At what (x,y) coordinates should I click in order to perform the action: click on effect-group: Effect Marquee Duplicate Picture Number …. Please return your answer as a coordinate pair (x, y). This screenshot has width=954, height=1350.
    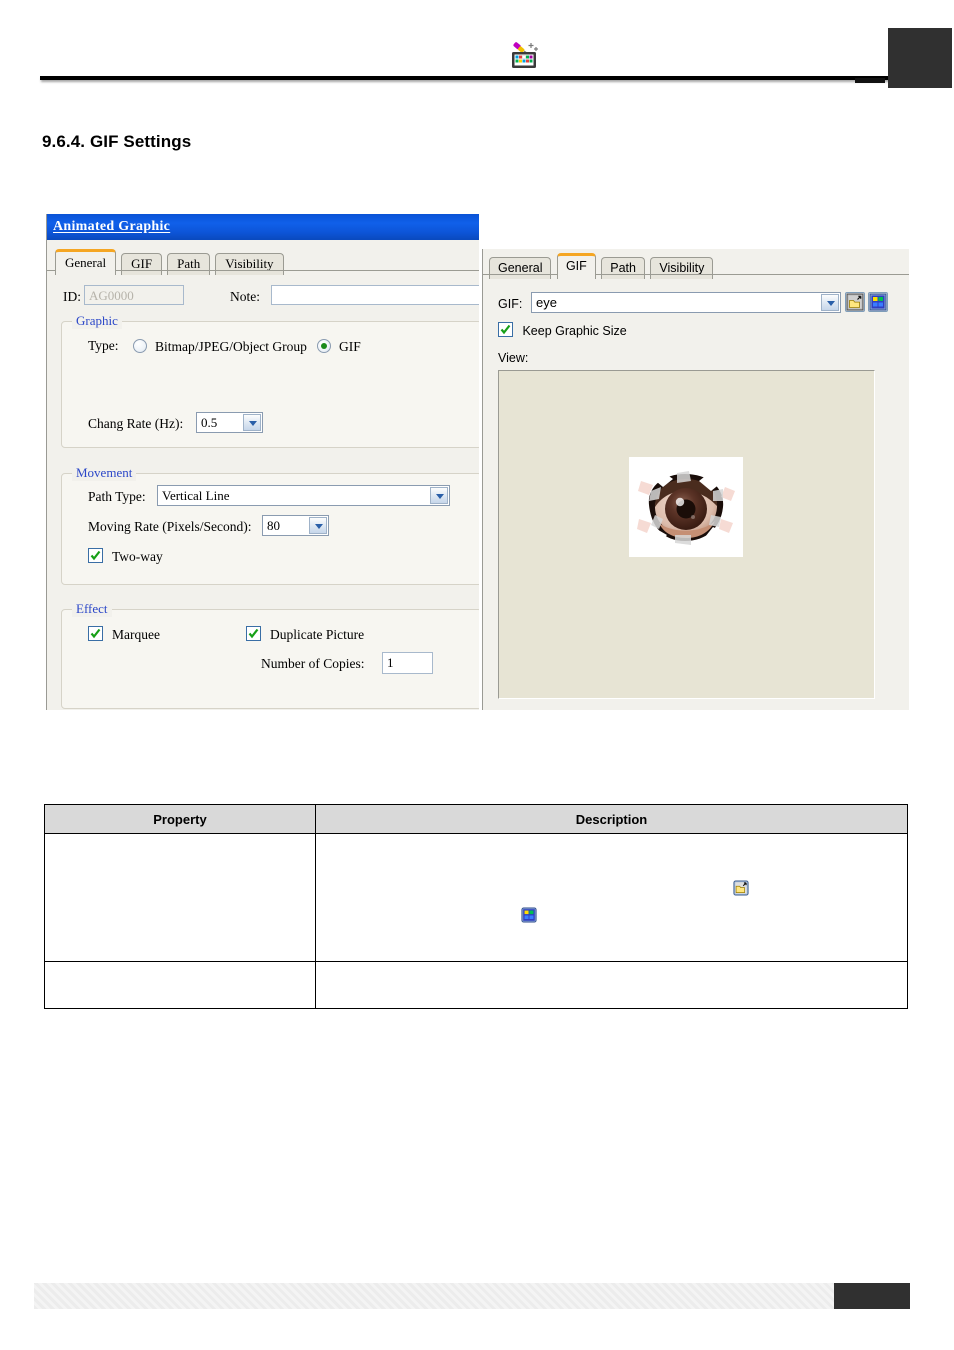
    Looking at the image, I should click on (270, 655).